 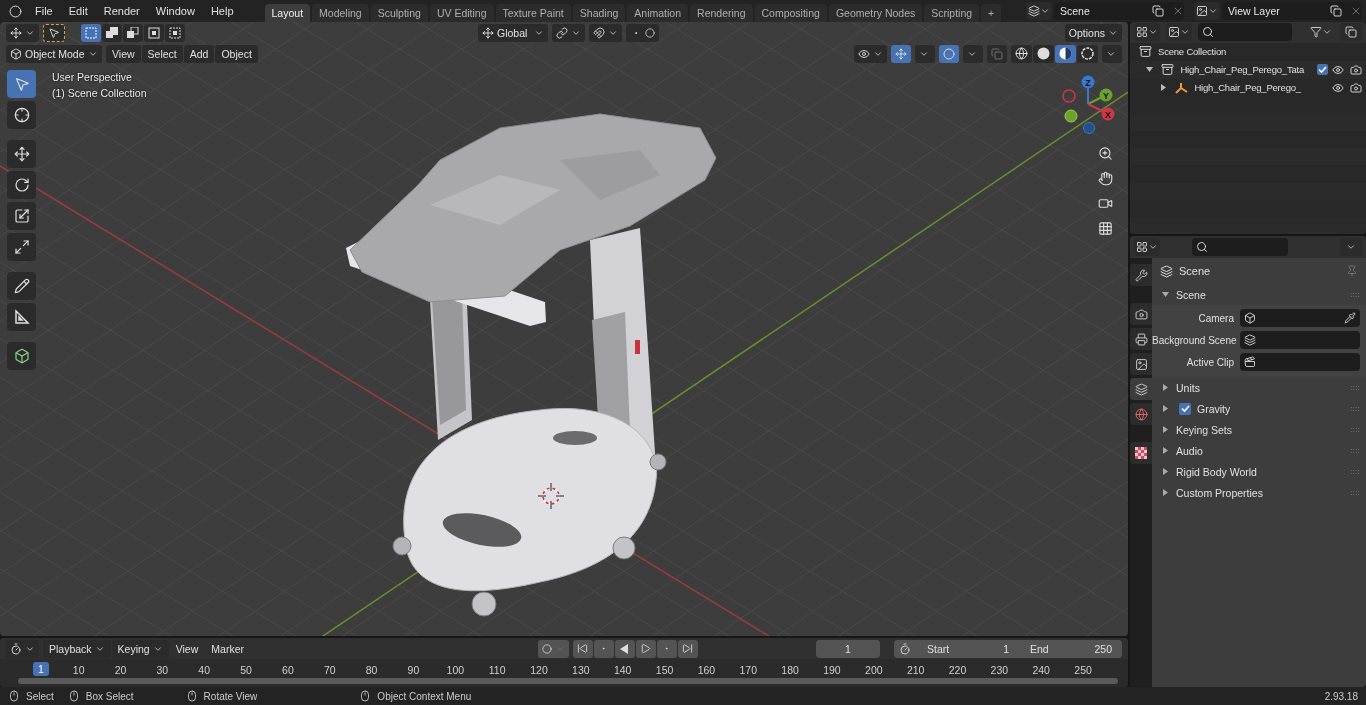 I want to click on options-button: Options, so click(x=1093, y=32).